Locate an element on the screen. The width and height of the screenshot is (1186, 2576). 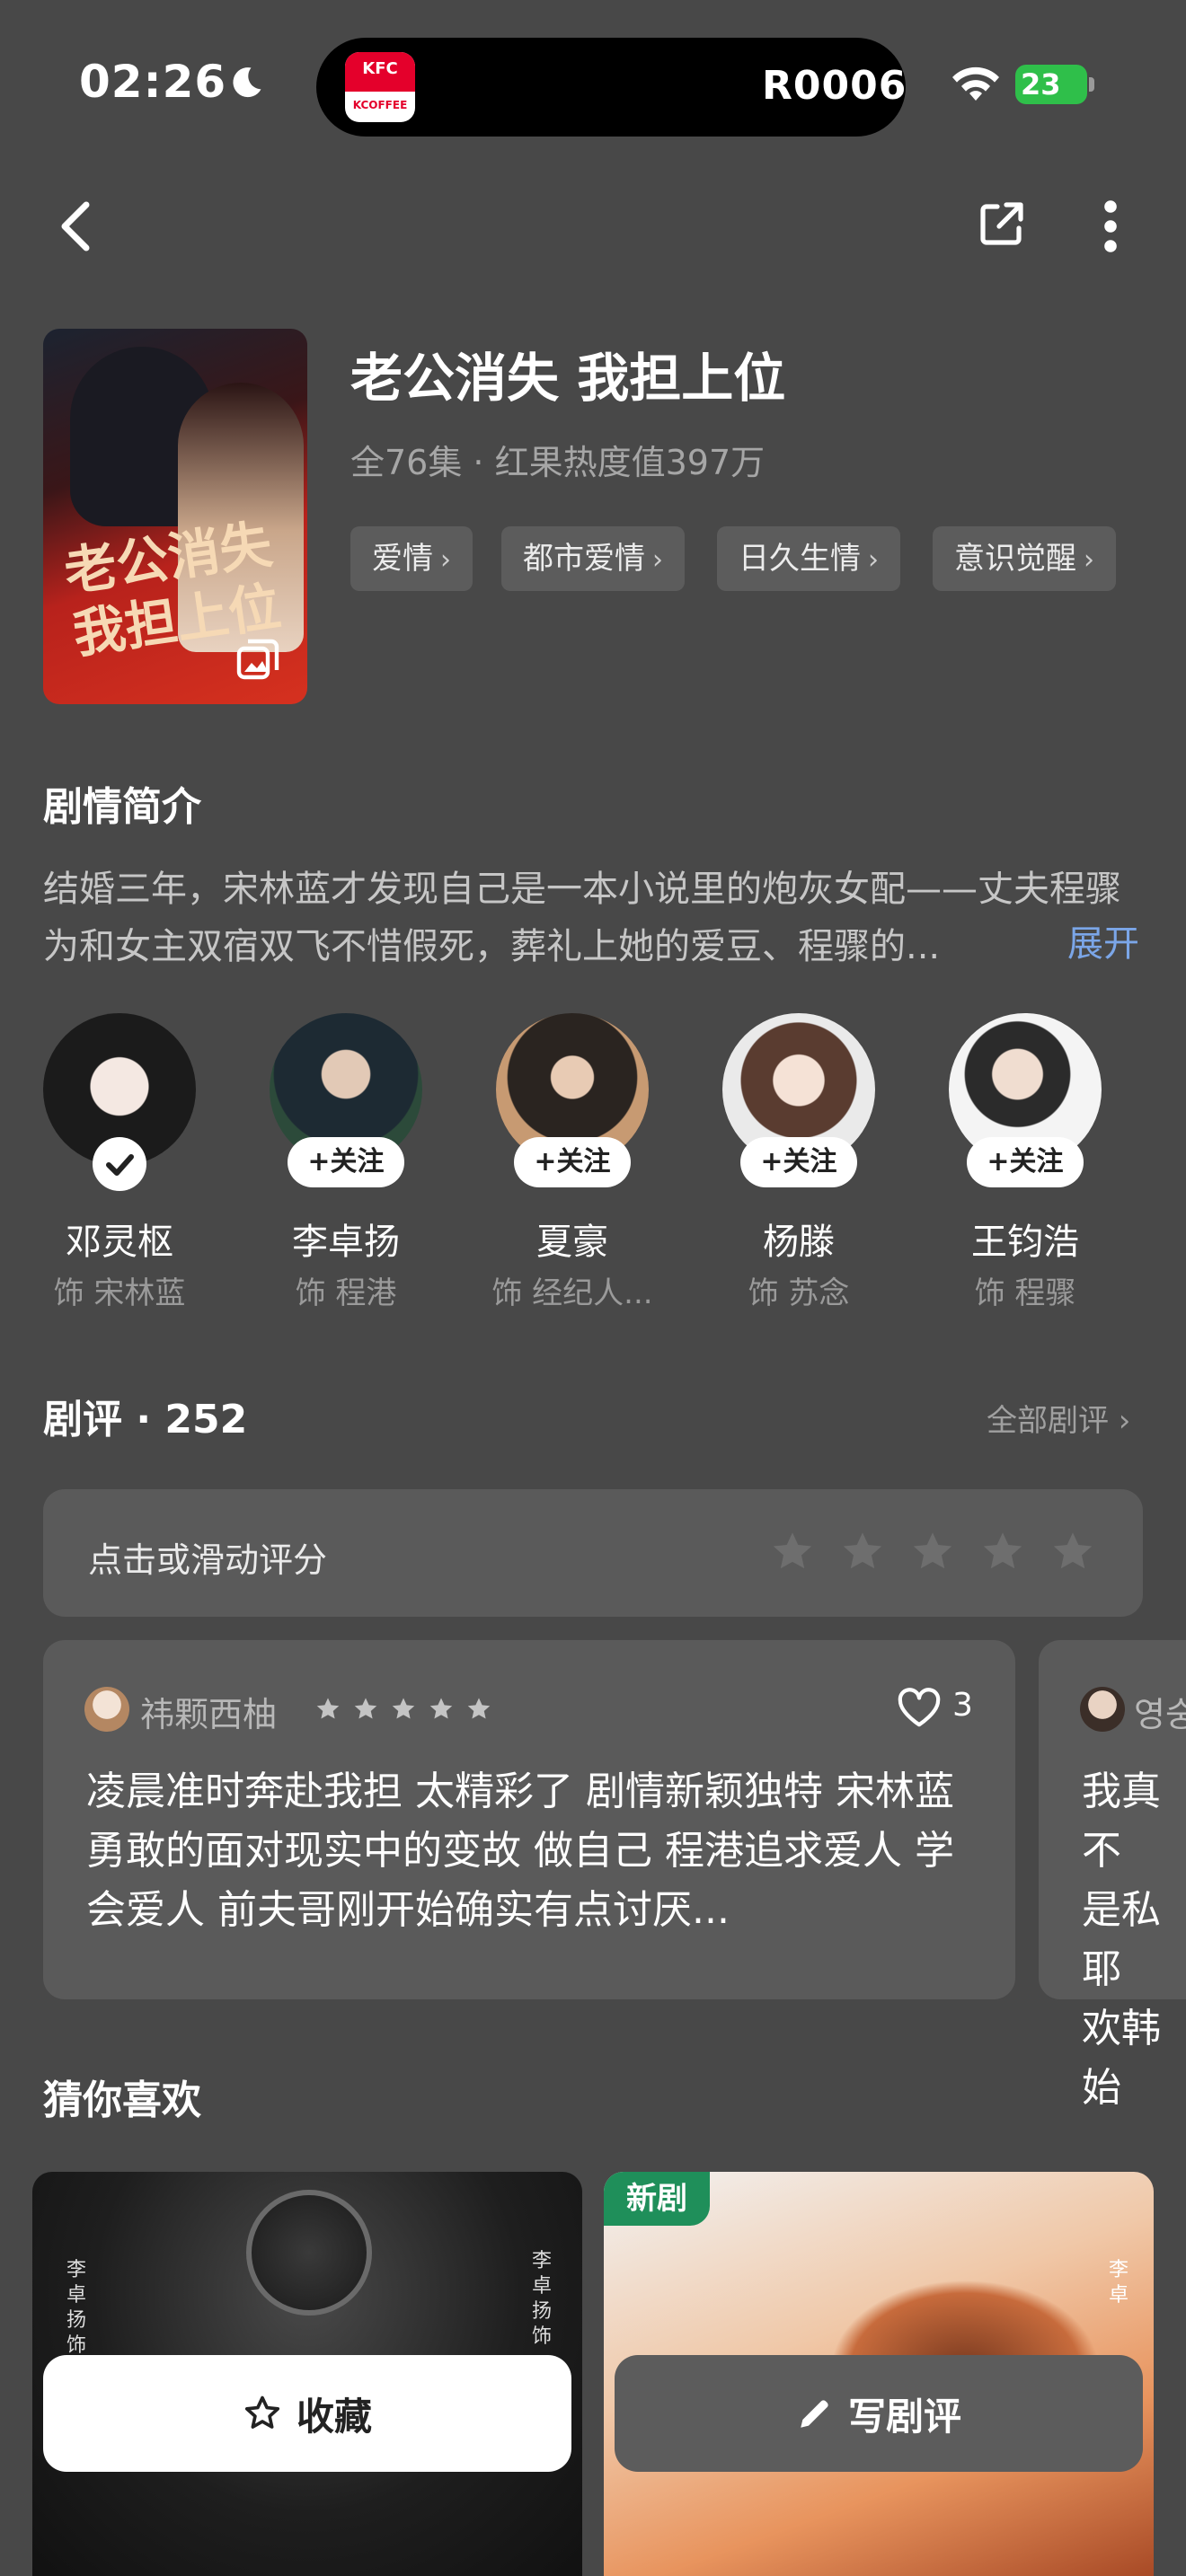
cast-name: 杨滕 is located at coordinates (799, 1242).